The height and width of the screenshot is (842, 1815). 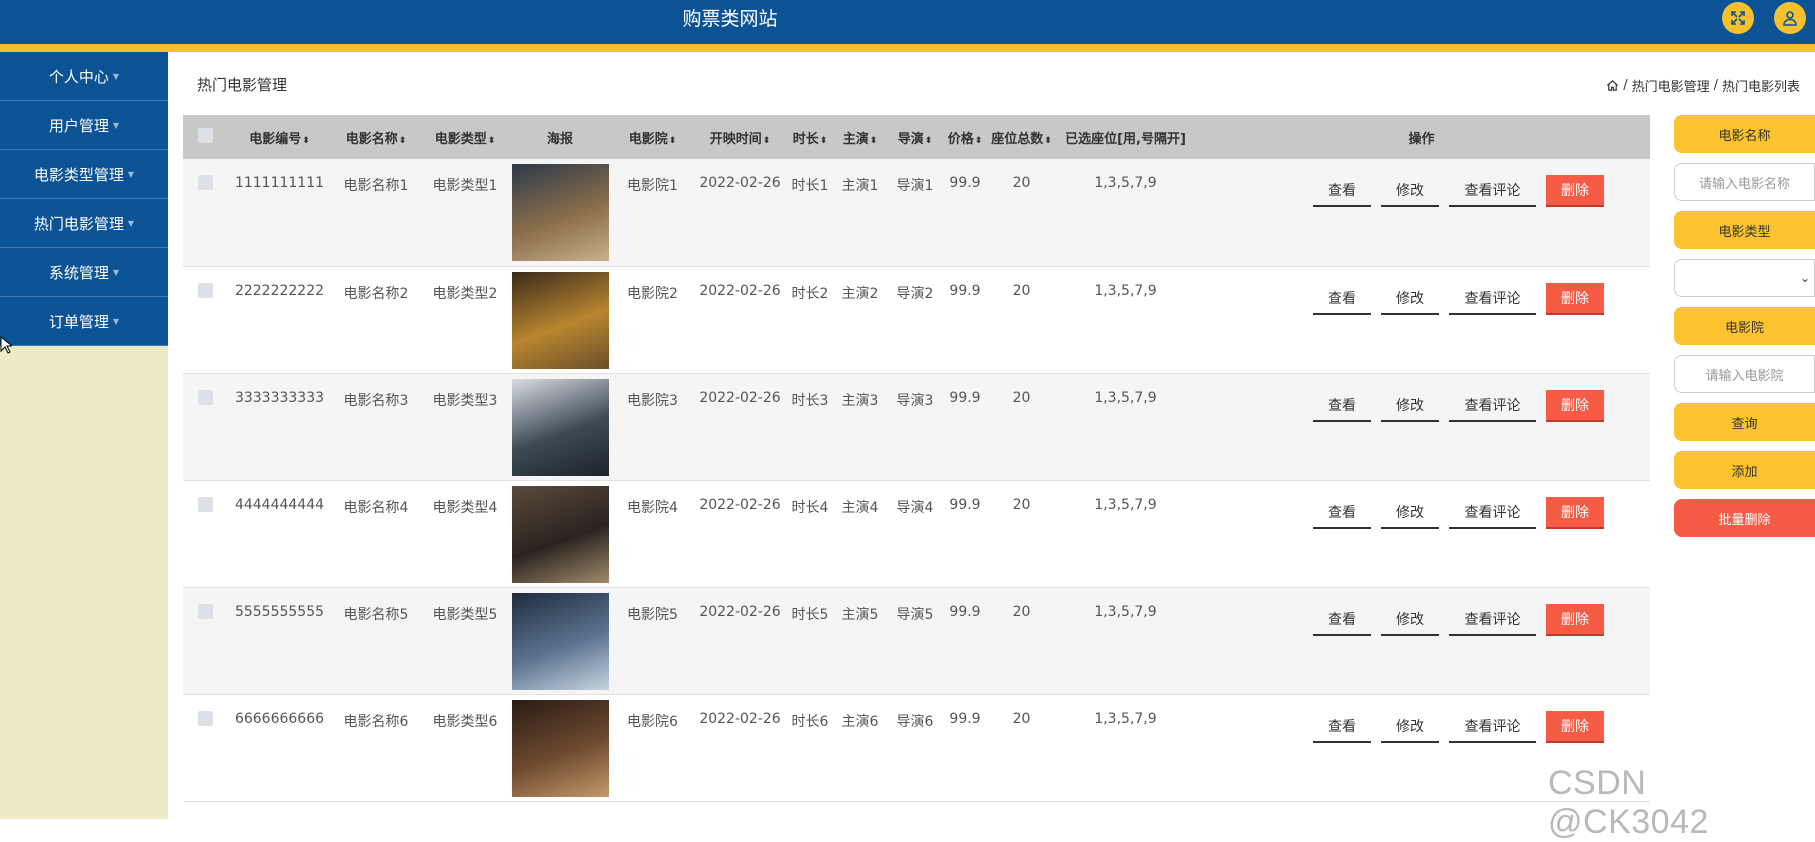 I want to click on select-all-checkbox, so click(x=205, y=135).